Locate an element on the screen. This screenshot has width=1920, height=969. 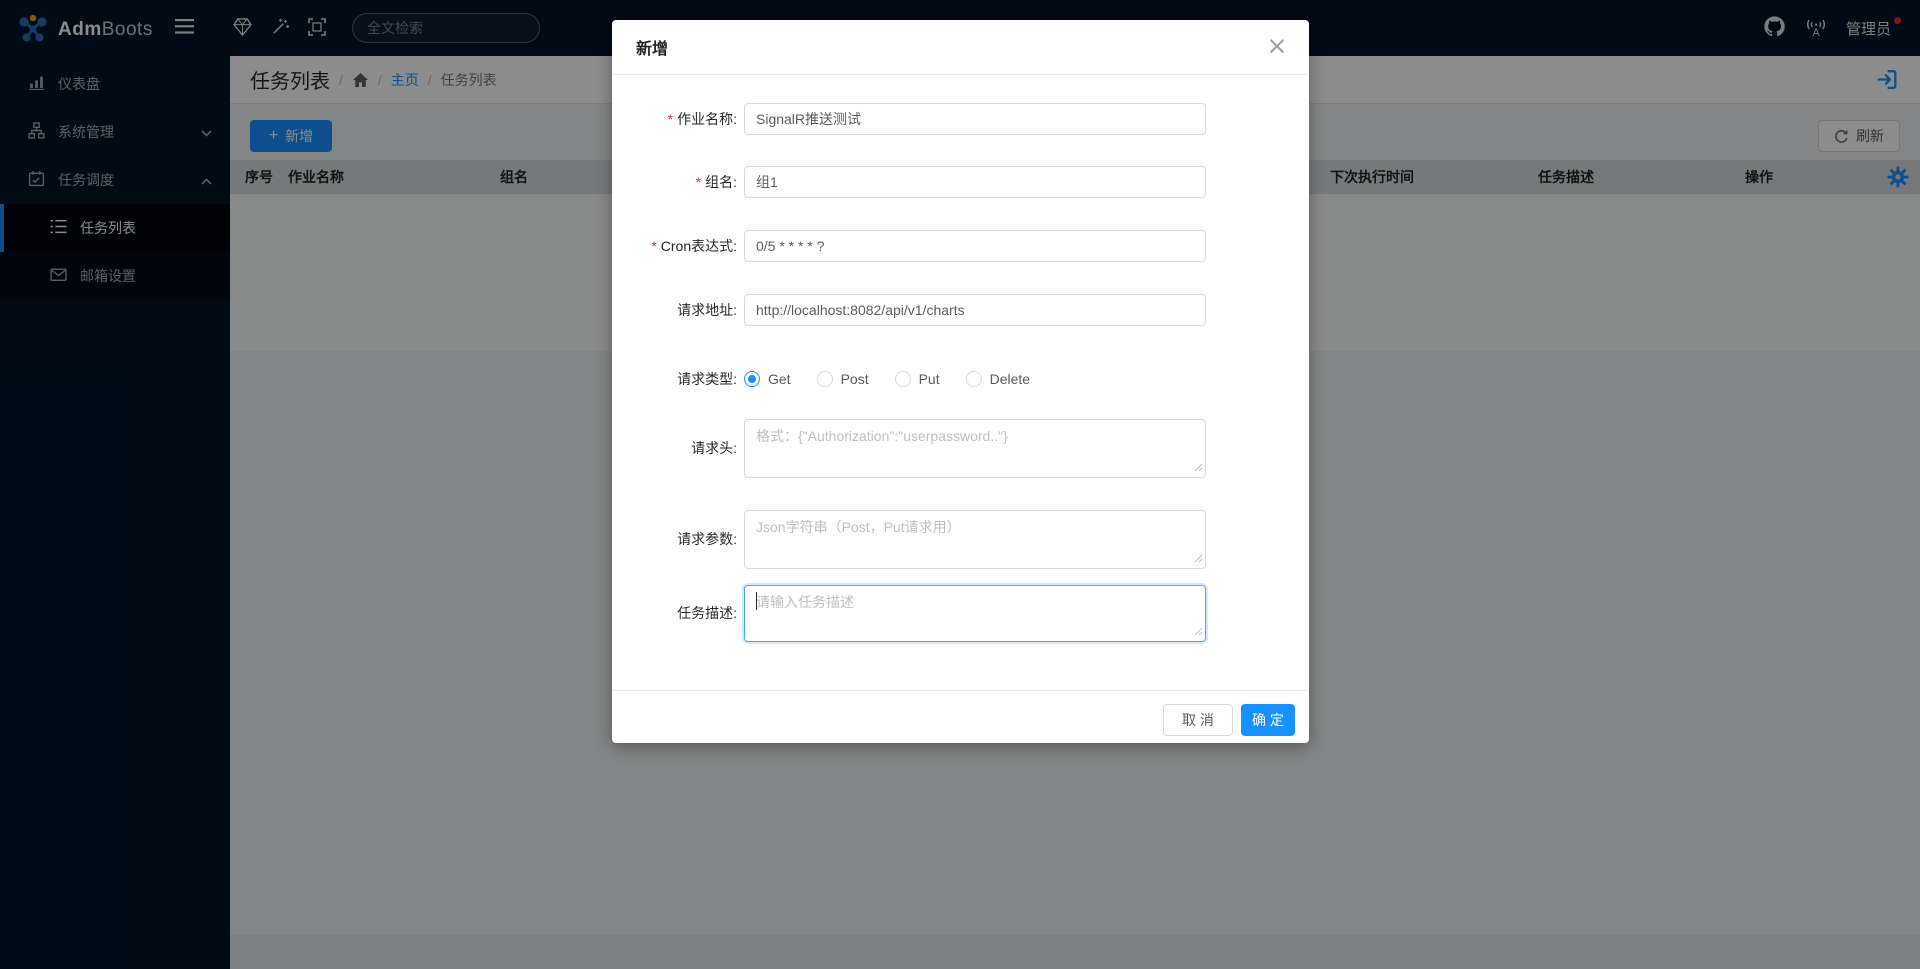
radio-post: Post is located at coordinates (842, 379).